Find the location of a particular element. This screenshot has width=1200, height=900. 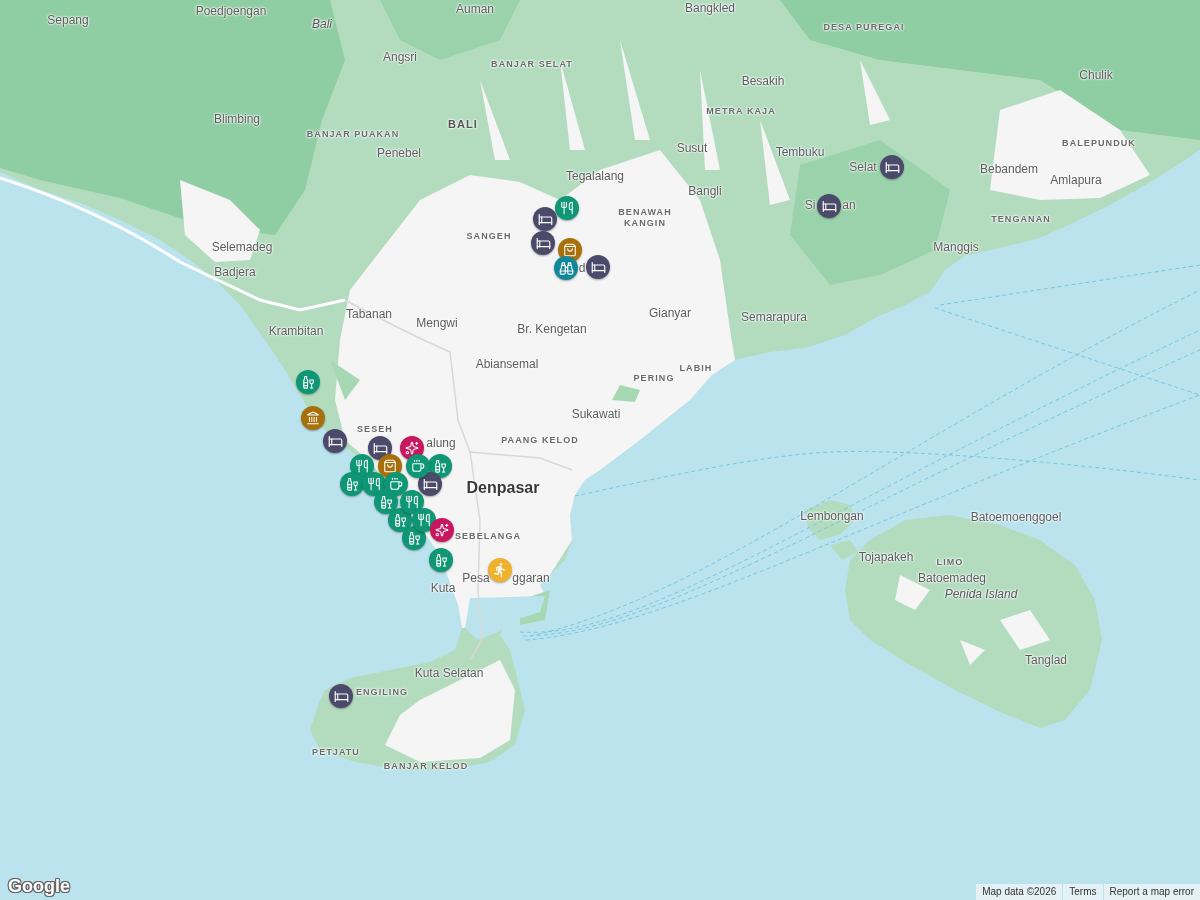

district-label: BANJAR PUAKAN is located at coordinates (353, 134).